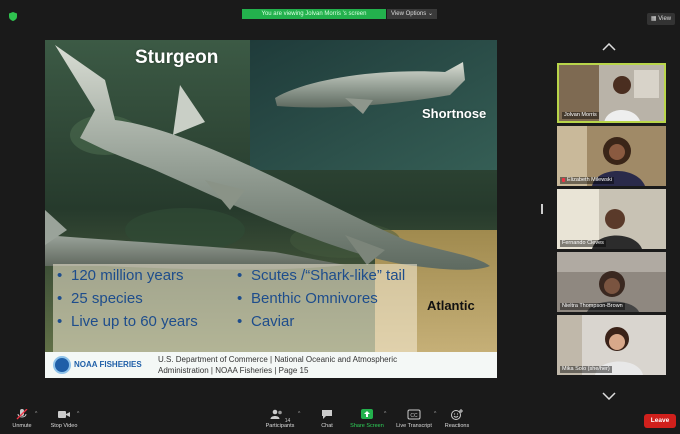 This screenshot has height=434, width=680. What do you see at coordinates (321, 321) in the screenshot?
I see `bullet-item: Caviar` at bounding box center [321, 321].